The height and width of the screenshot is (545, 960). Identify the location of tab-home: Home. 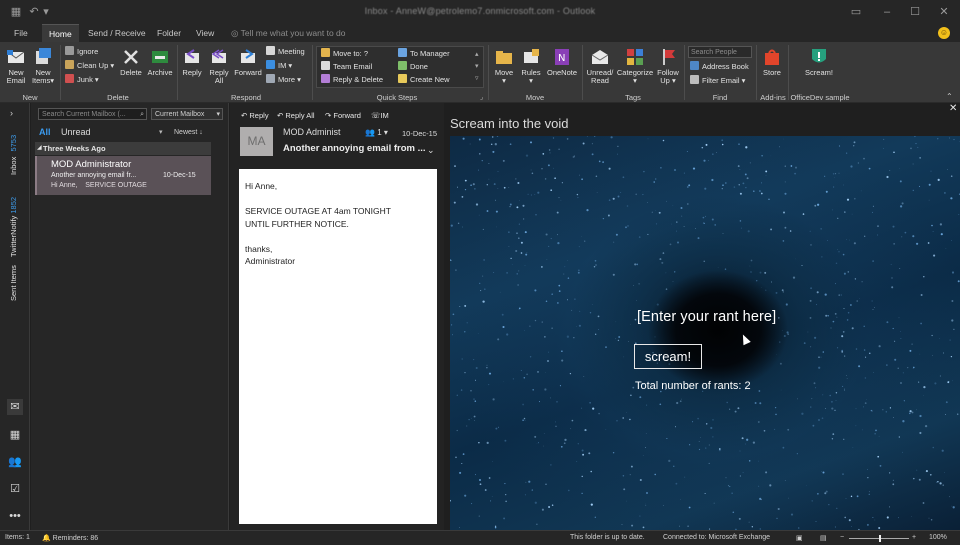
(60, 33).